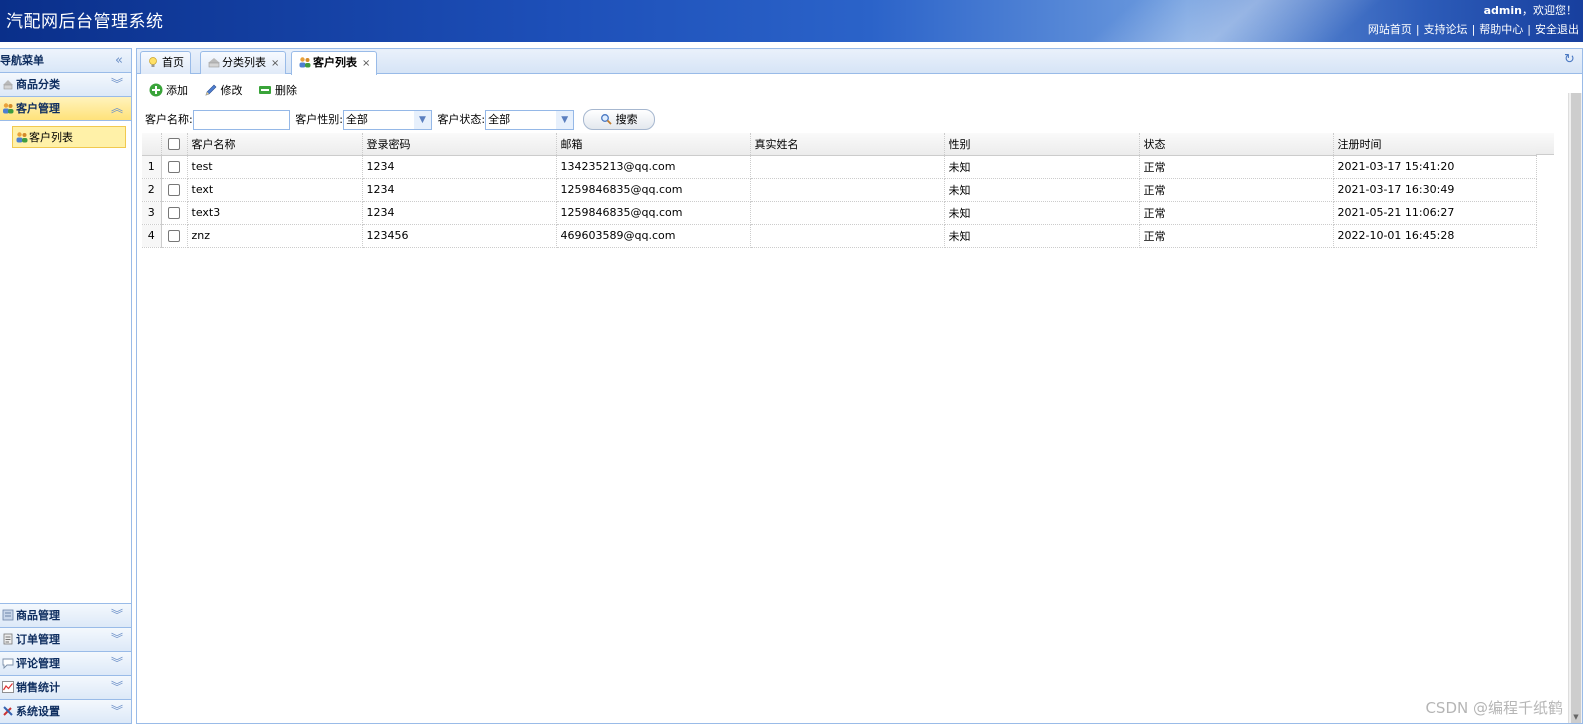 Image resolution: width=1583 pixels, height=724 pixels. I want to click on cell-name: text3, so click(275, 213).